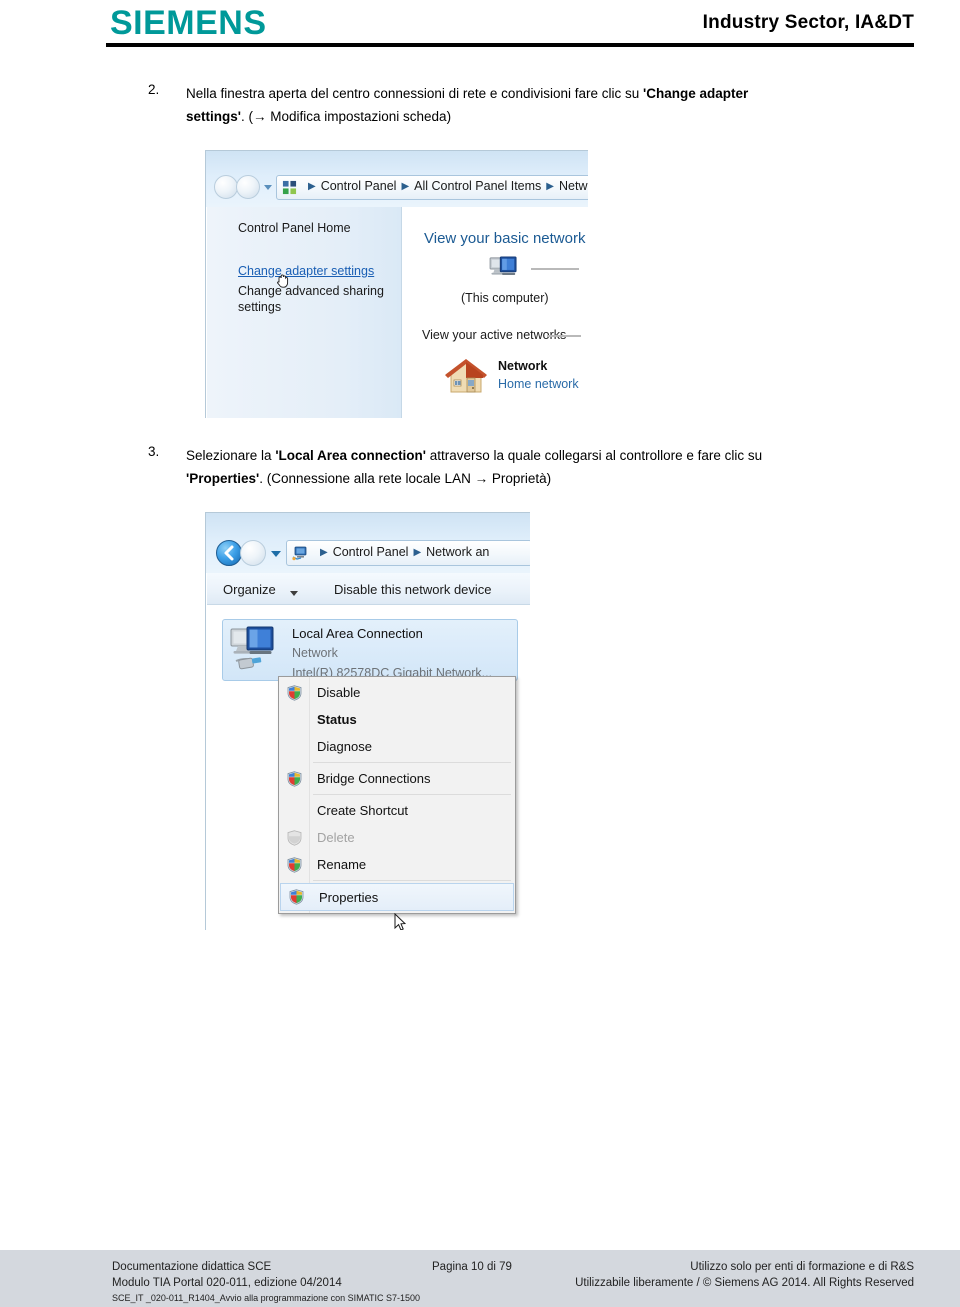 The width and height of the screenshot is (960, 1307). What do you see at coordinates (342, 864) in the screenshot?
I see `context-menu-label: Rename` at bounding box center [342, 864].